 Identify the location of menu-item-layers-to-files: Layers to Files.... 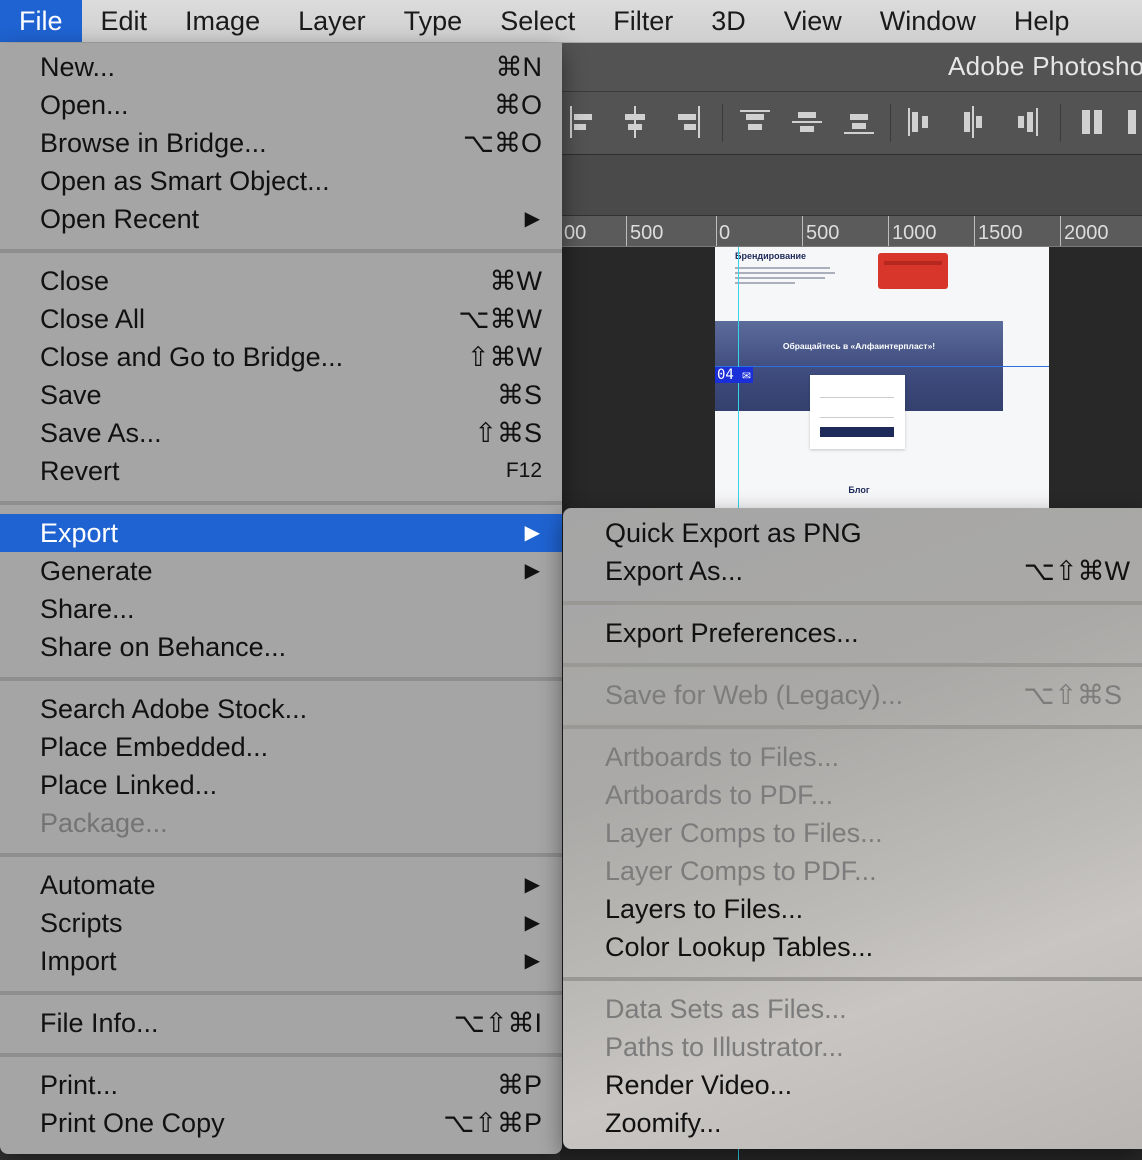
(852, 909).